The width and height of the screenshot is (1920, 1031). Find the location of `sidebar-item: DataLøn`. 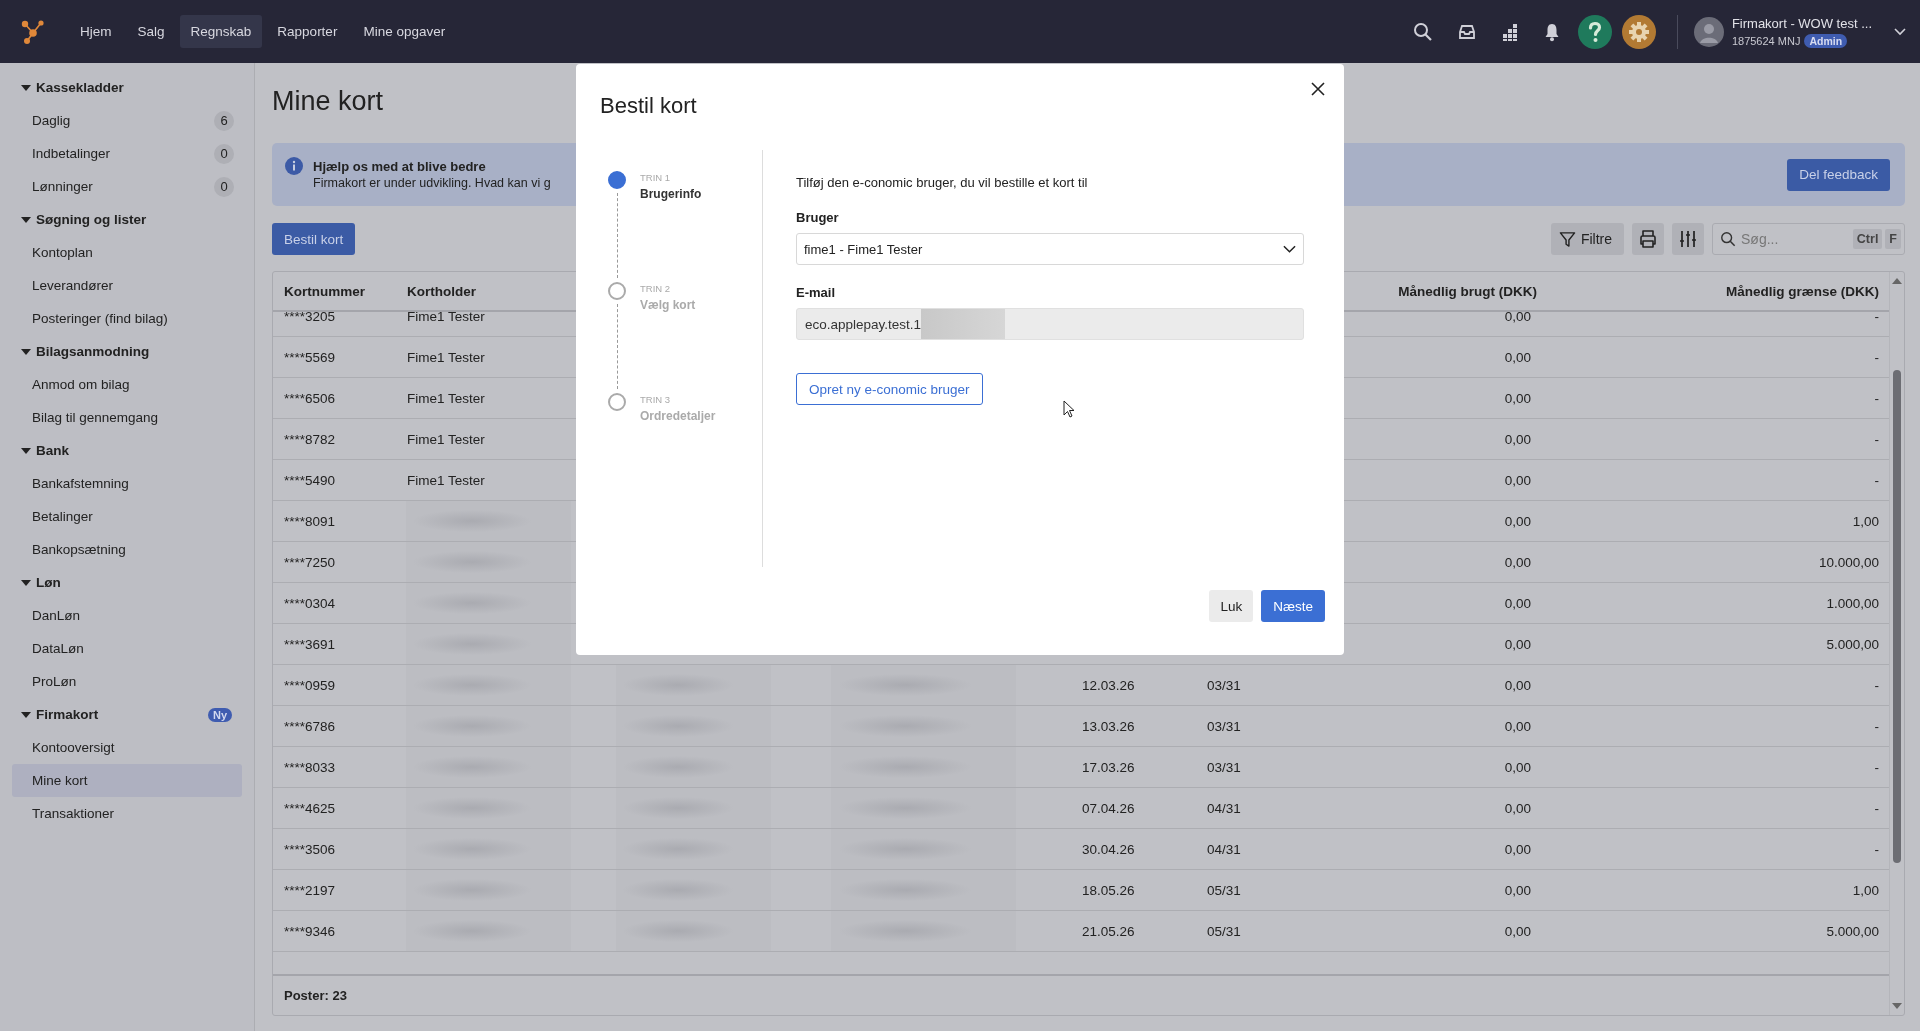

sidebar-item: DataLøn is located at coordinates (127, 648).